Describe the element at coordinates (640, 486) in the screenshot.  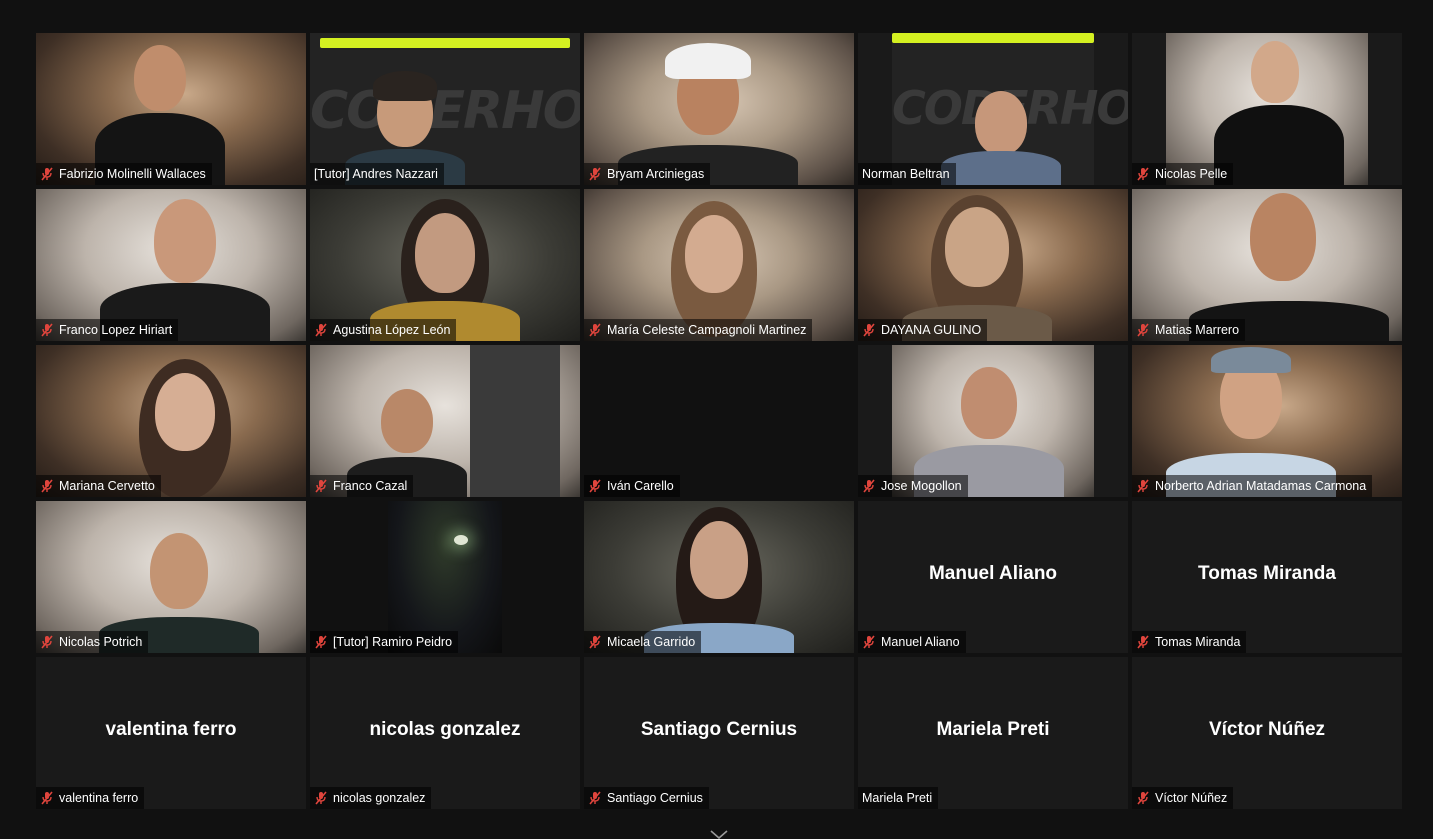
I see `participant-name: Iván Carello` at that location.